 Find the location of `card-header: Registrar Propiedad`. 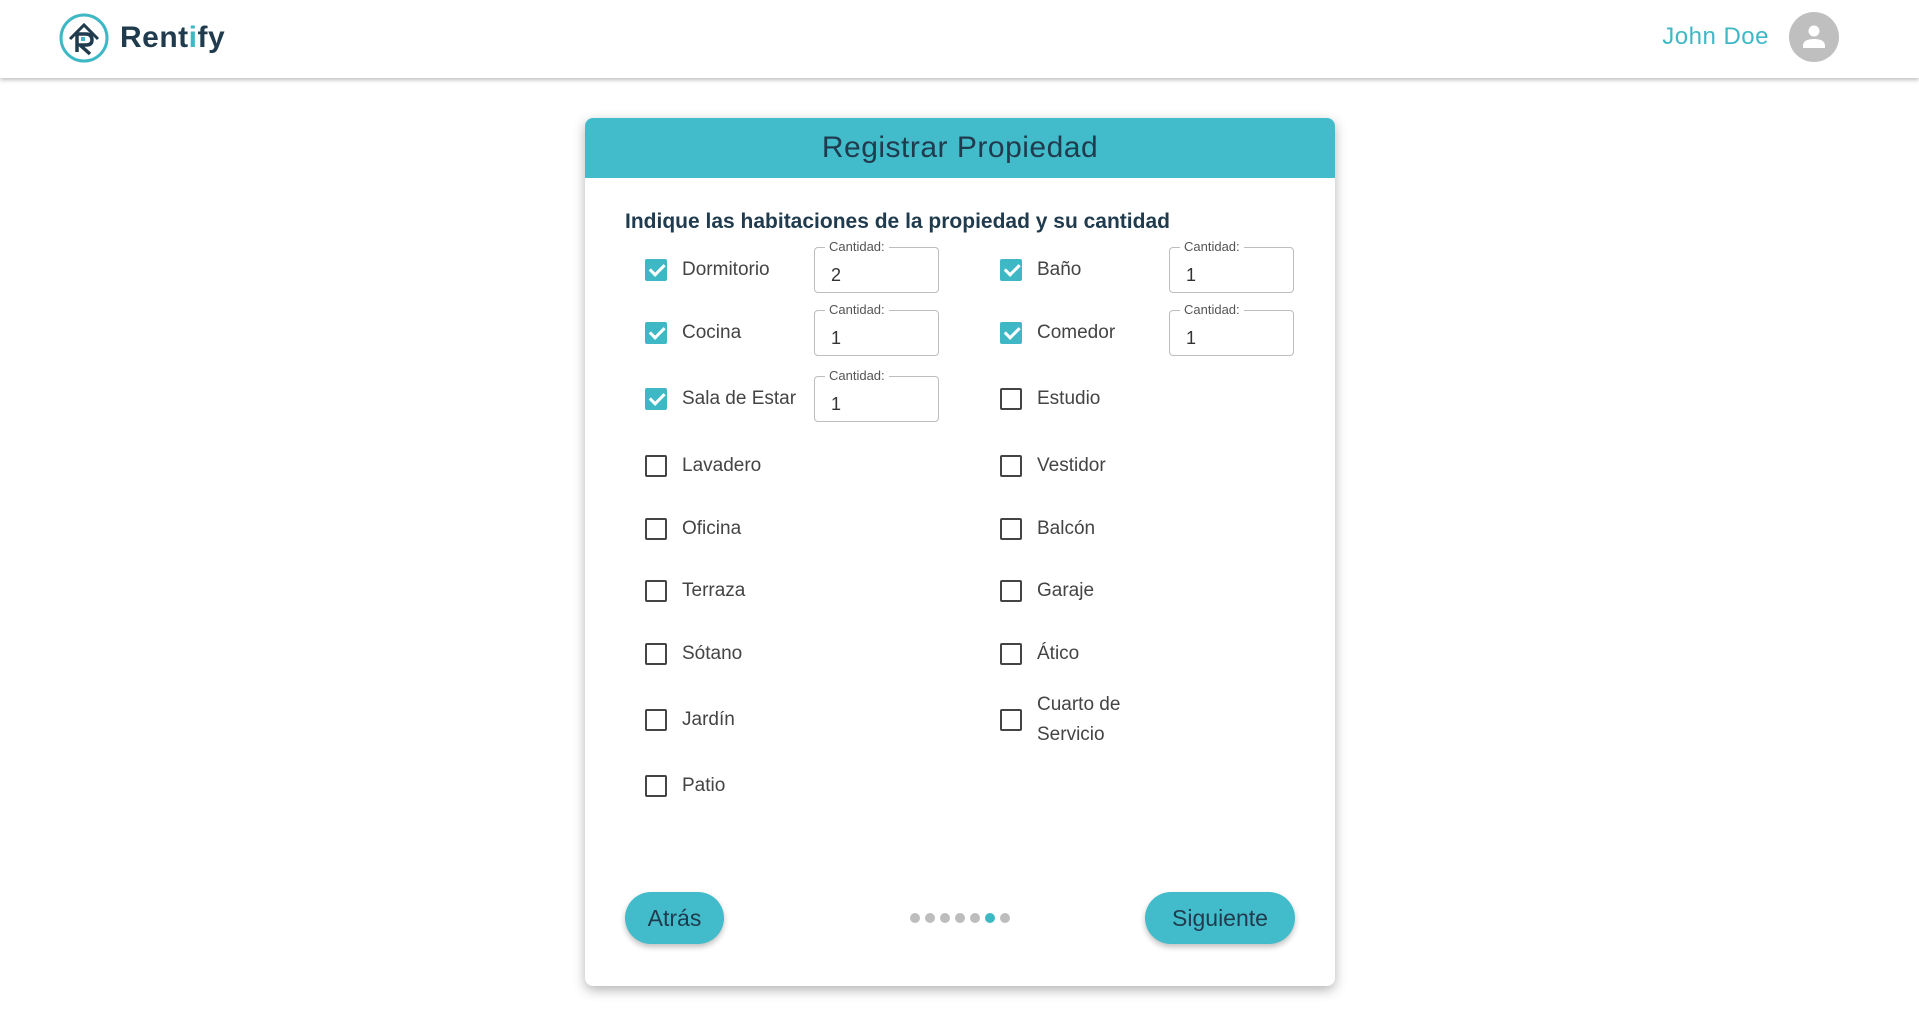

card-header: Registrar Propiedad is located at coordinates (960, 148).